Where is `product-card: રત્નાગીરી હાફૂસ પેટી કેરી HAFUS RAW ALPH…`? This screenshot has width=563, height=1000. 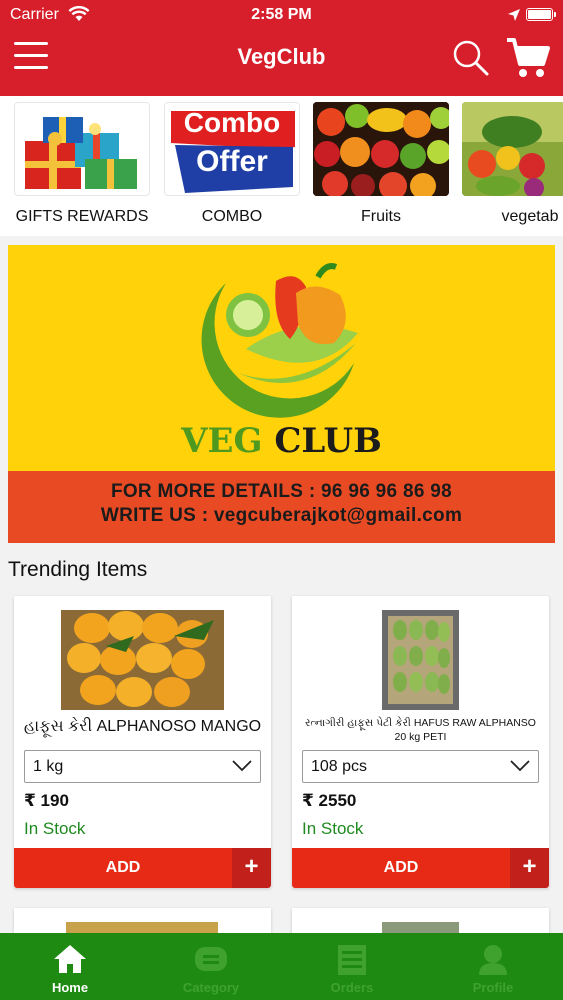 product-card: રત્નાગીરી હાફૂસ પેટી કેરી HAFUS RAW ALPH… is located at coordinates (420, 742).